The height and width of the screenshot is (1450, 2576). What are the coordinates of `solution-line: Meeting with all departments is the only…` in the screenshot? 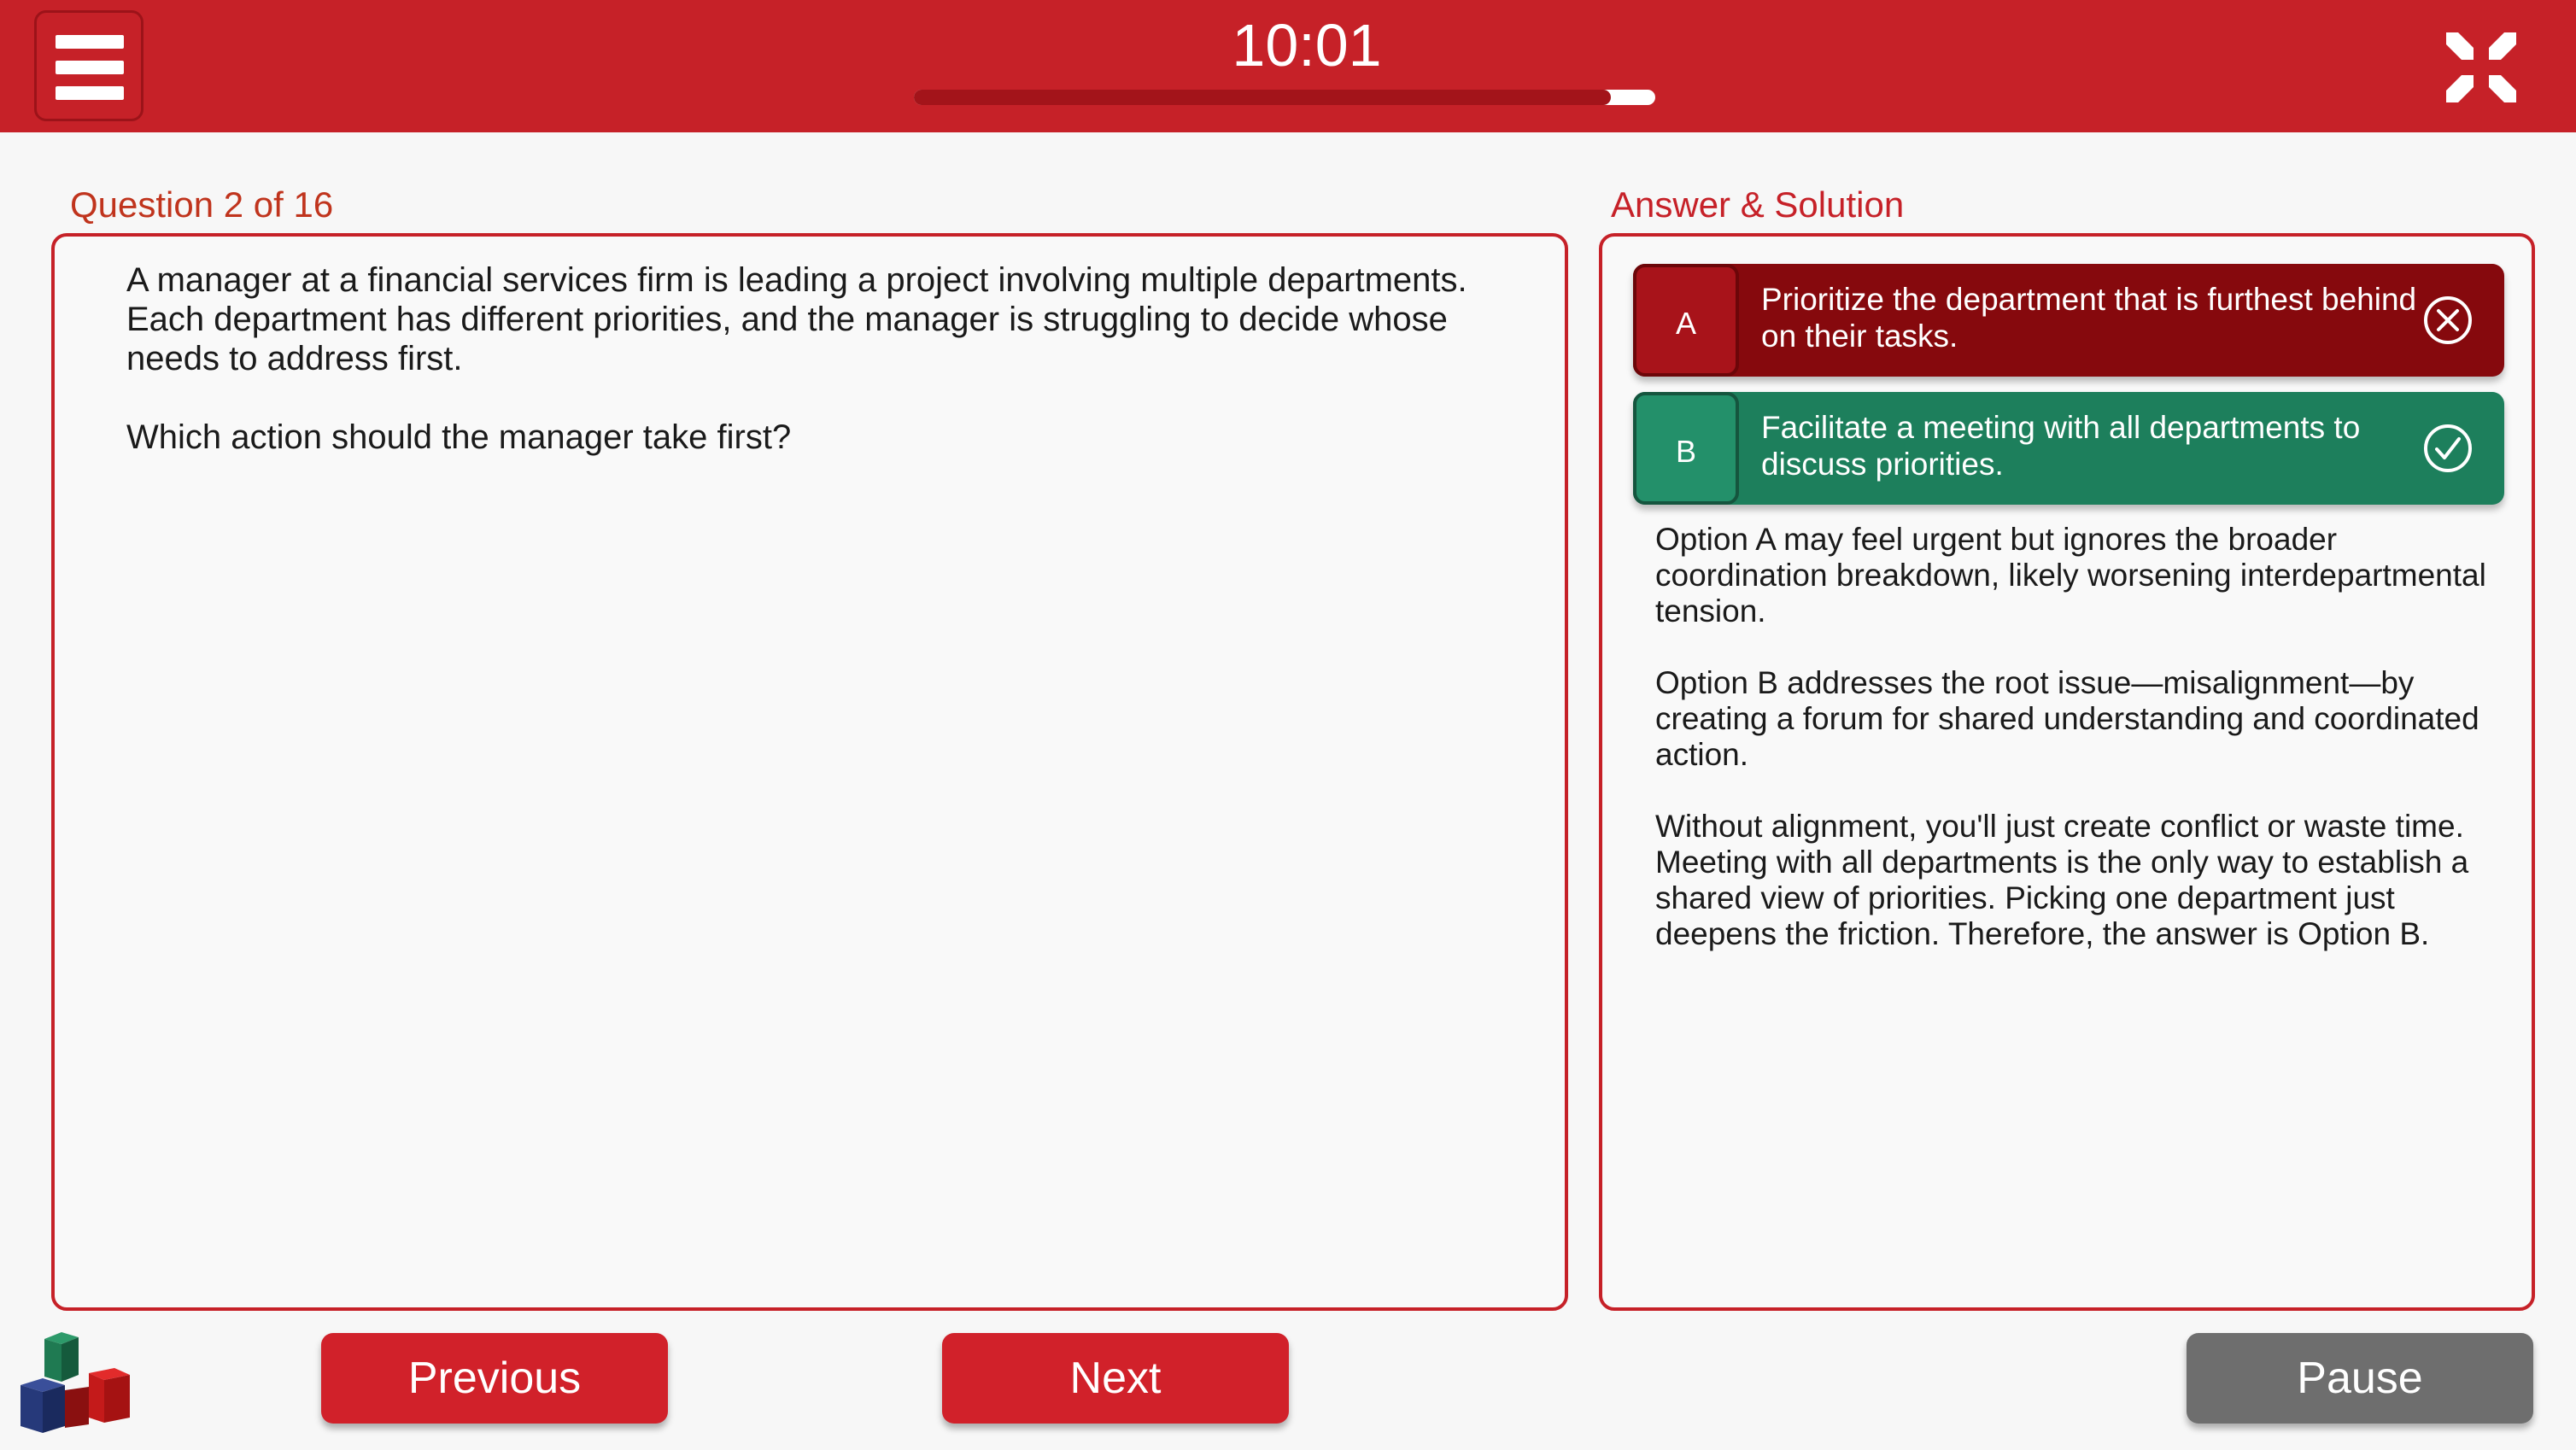 It's located at (2062, 863).